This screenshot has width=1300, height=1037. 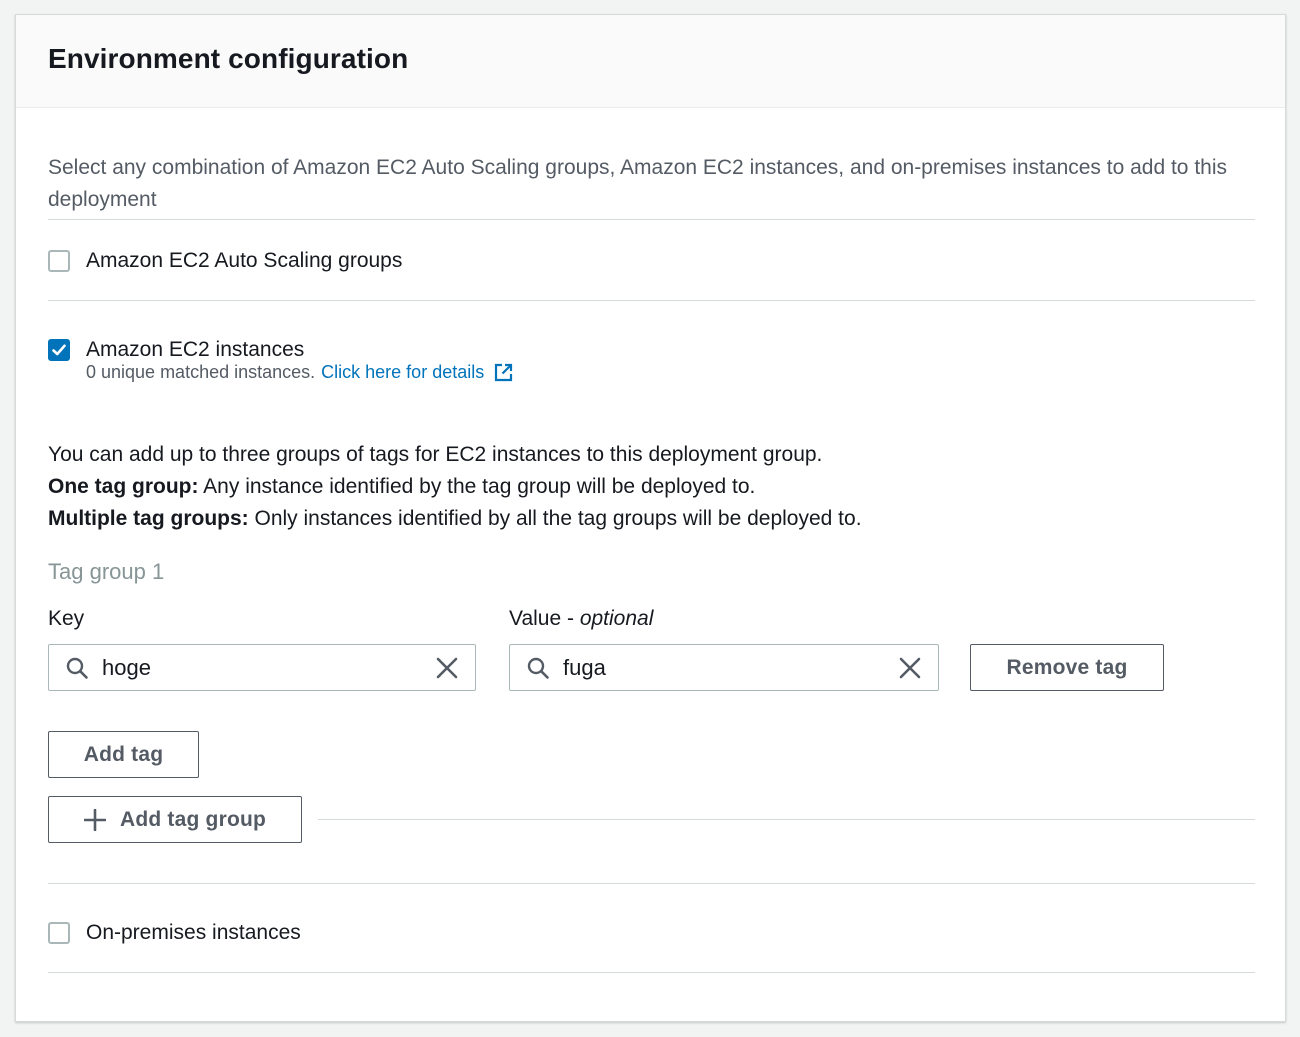 I want to click on on-premises-label: On-premises instances, so click(x=193, y=933).